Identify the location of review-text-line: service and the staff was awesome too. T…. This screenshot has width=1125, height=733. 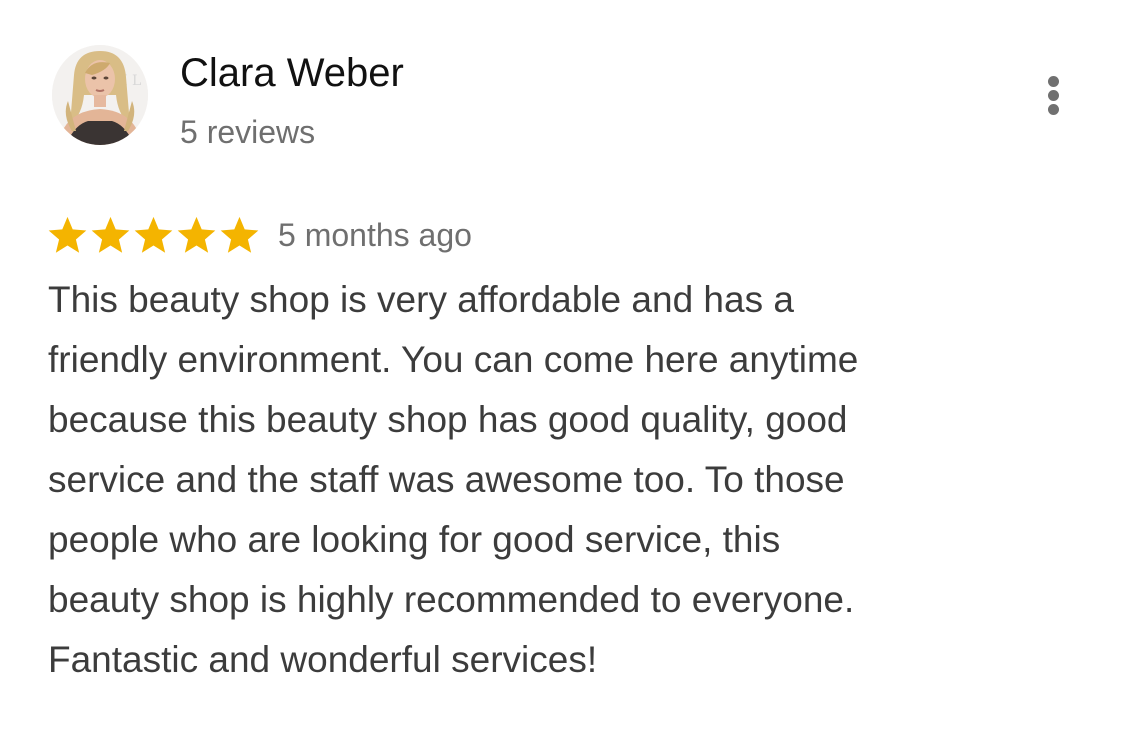
(446, 479).